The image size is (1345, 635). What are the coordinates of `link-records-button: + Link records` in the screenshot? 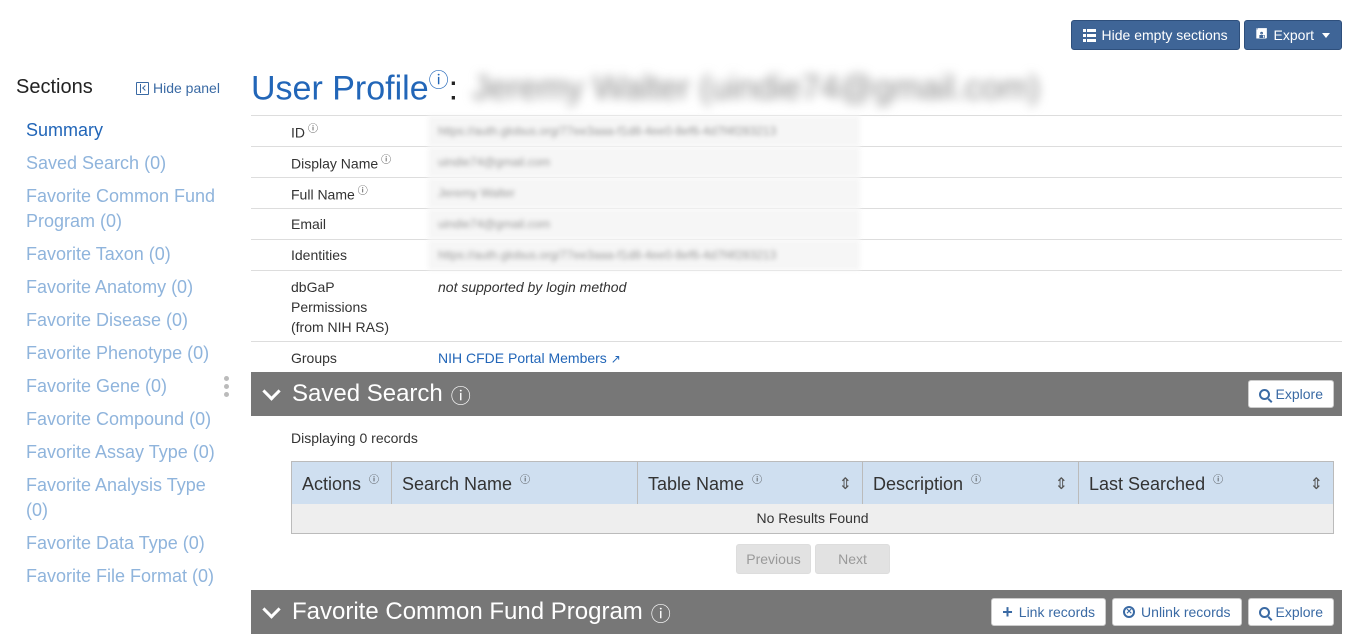 It's located at (1049, 612).